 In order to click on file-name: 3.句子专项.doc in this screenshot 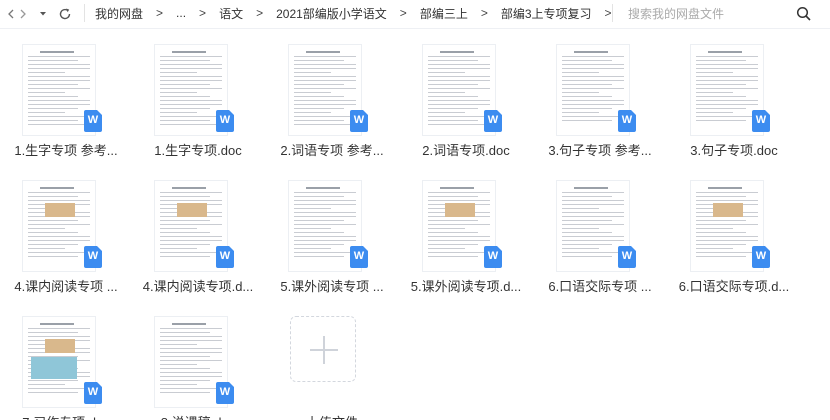, I will do `click(734, 149)`.